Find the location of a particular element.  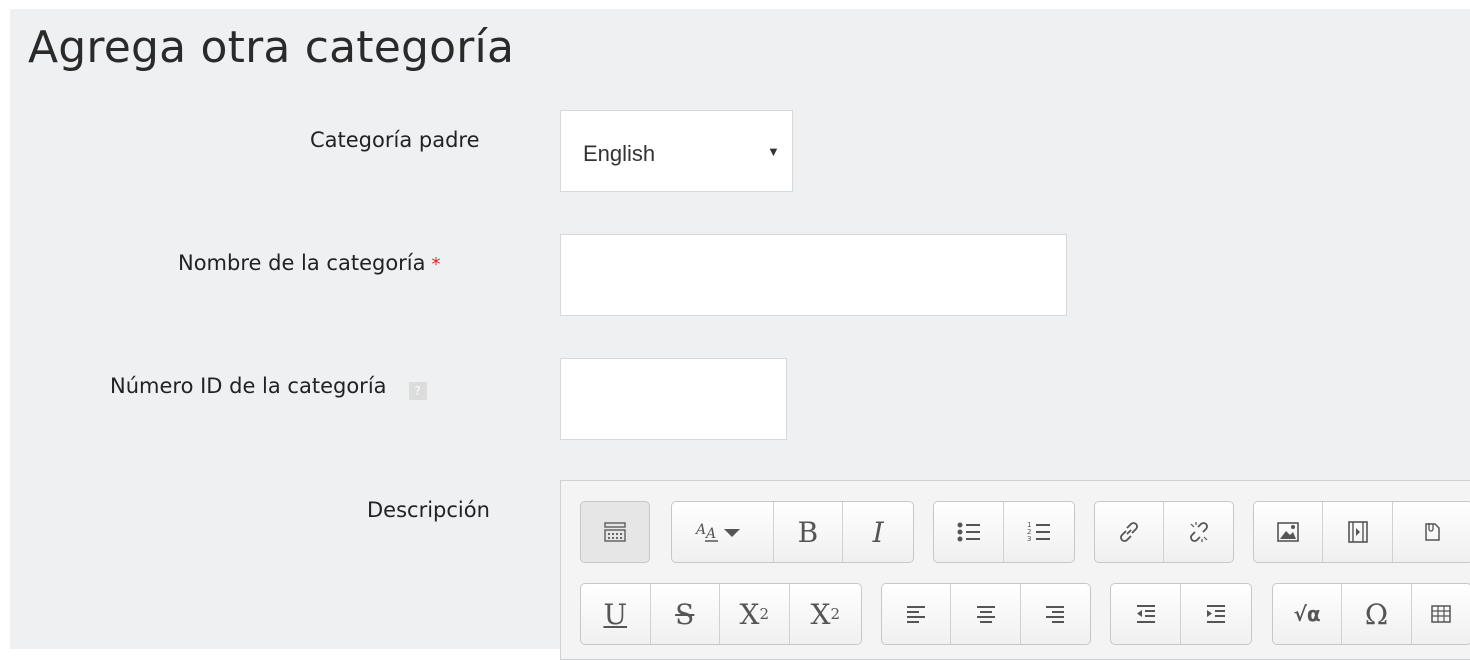

indent-button is located at coordinates (1216, 614).